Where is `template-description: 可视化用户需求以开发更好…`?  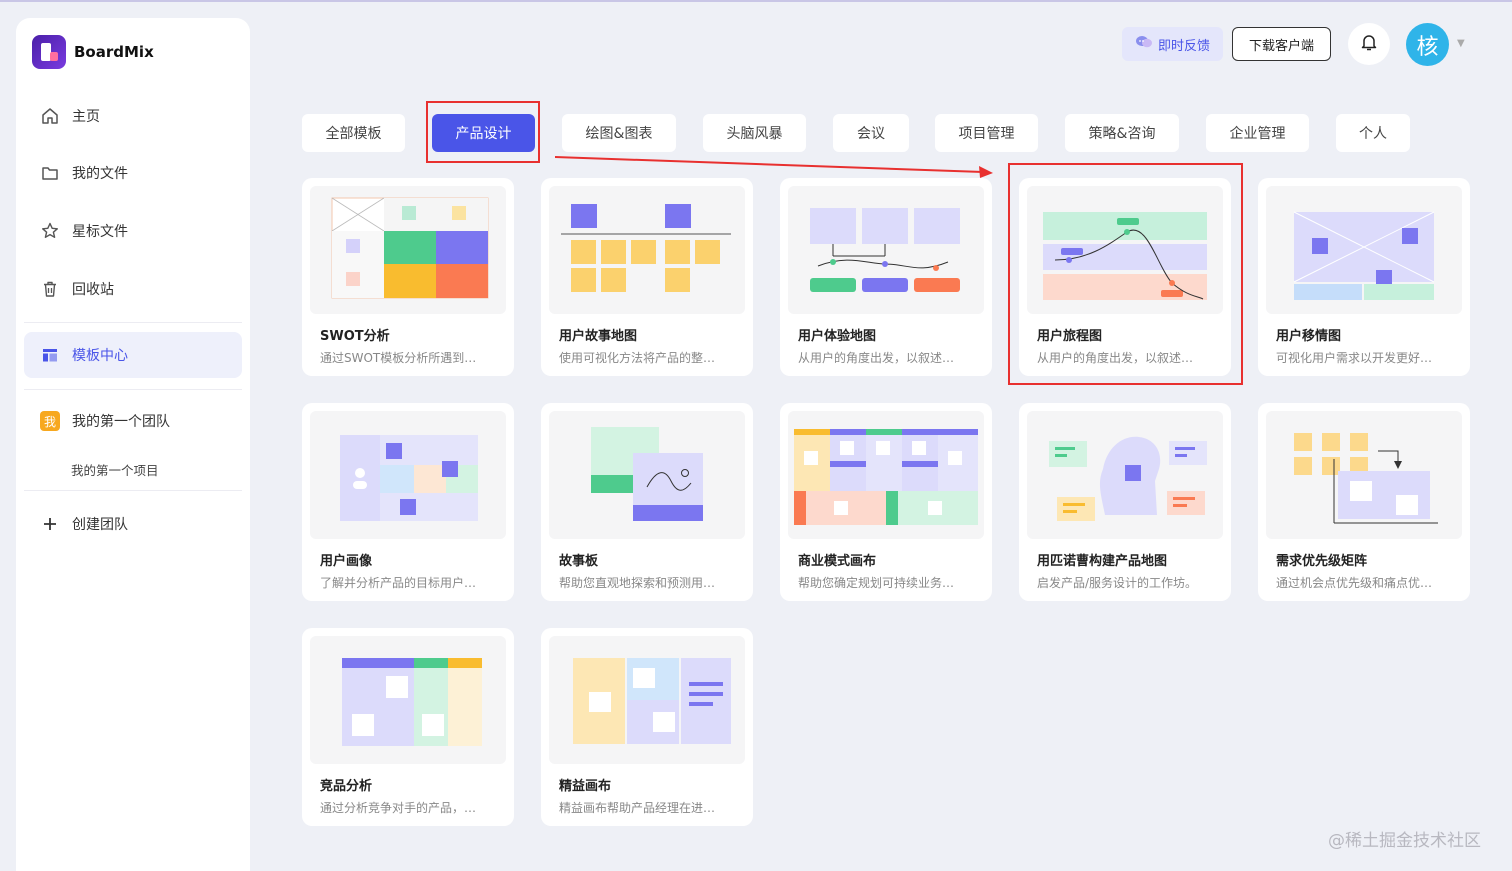
template-description: 可视化用户需求以开发更好… is located at coordinates (1354, 358).